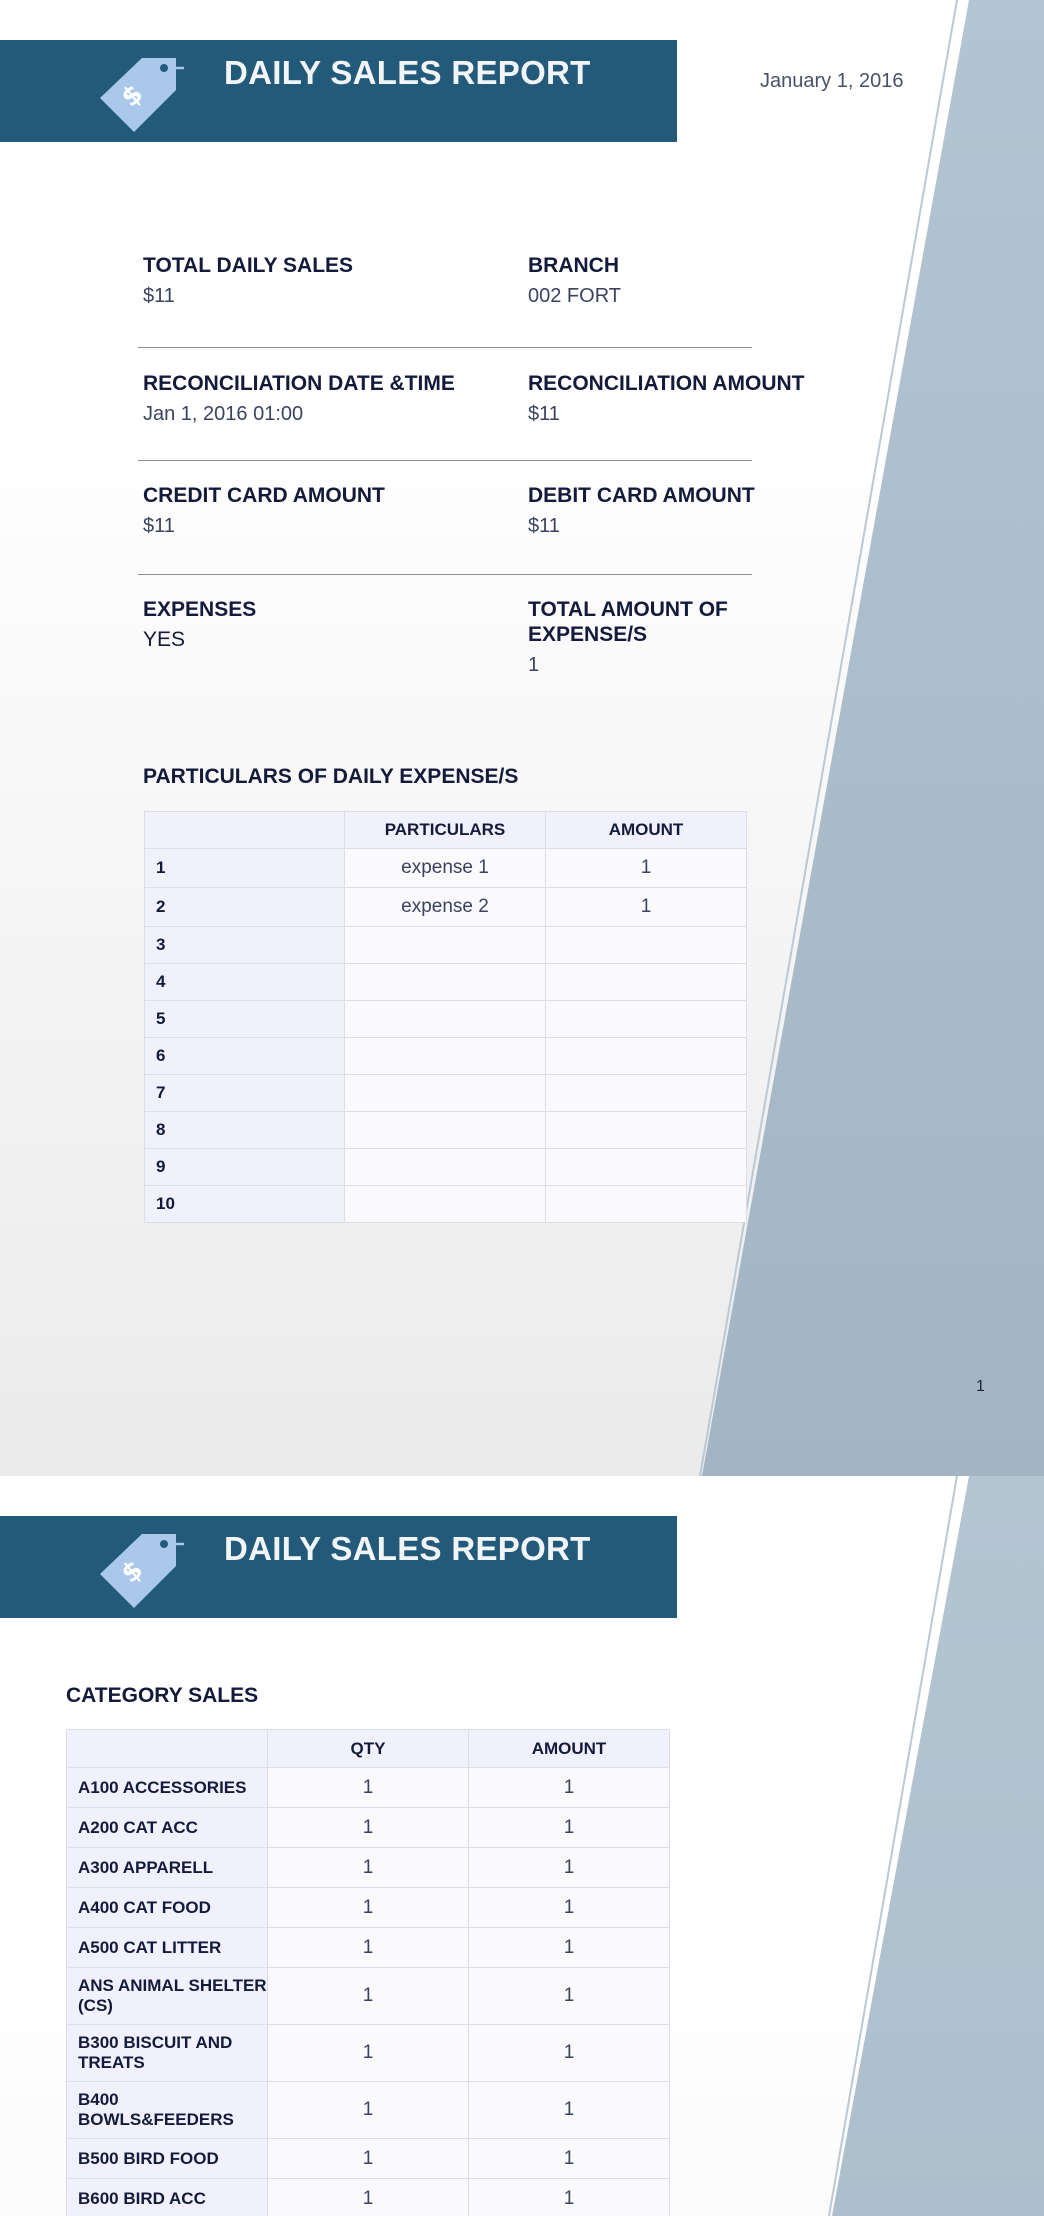 The height and width of the screenshot is (2216, 1044). I want to click on category-name: A500 CAT LITTER, so click(167, 1947).